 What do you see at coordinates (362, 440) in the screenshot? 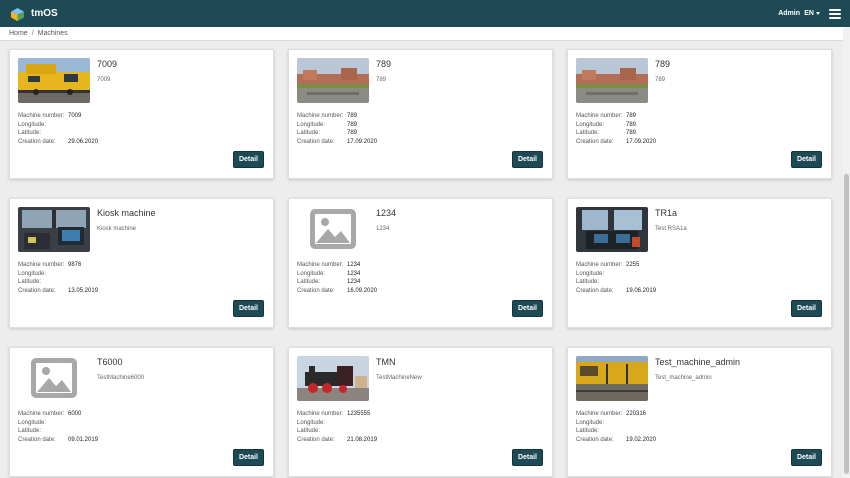
I see `creation-date-value: 21.08.2019` at bounding box center [362, 440].